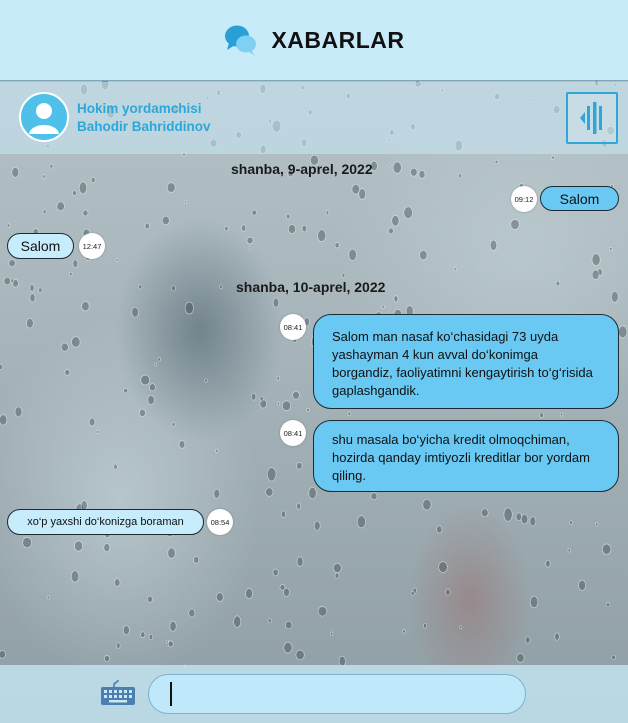  Describe the element at coordinates (337, 694) in the screenshot. I see `message-input` at that location.